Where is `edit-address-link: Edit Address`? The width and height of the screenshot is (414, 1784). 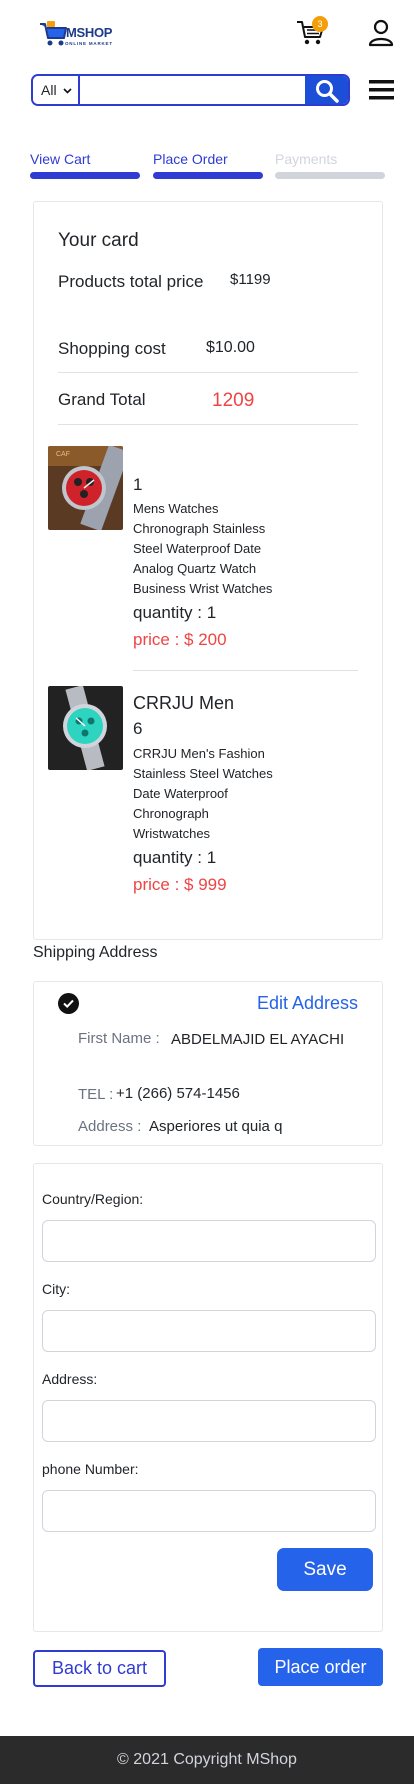 edit-address-link: Edit Address is located at coordinates (307, 1003).